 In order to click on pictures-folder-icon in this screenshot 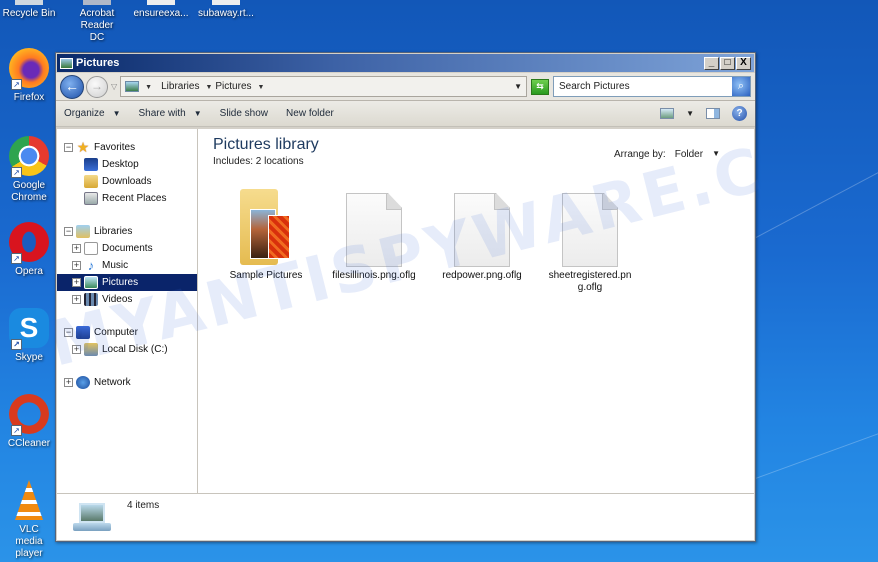, I will do `click(66, 63)`.